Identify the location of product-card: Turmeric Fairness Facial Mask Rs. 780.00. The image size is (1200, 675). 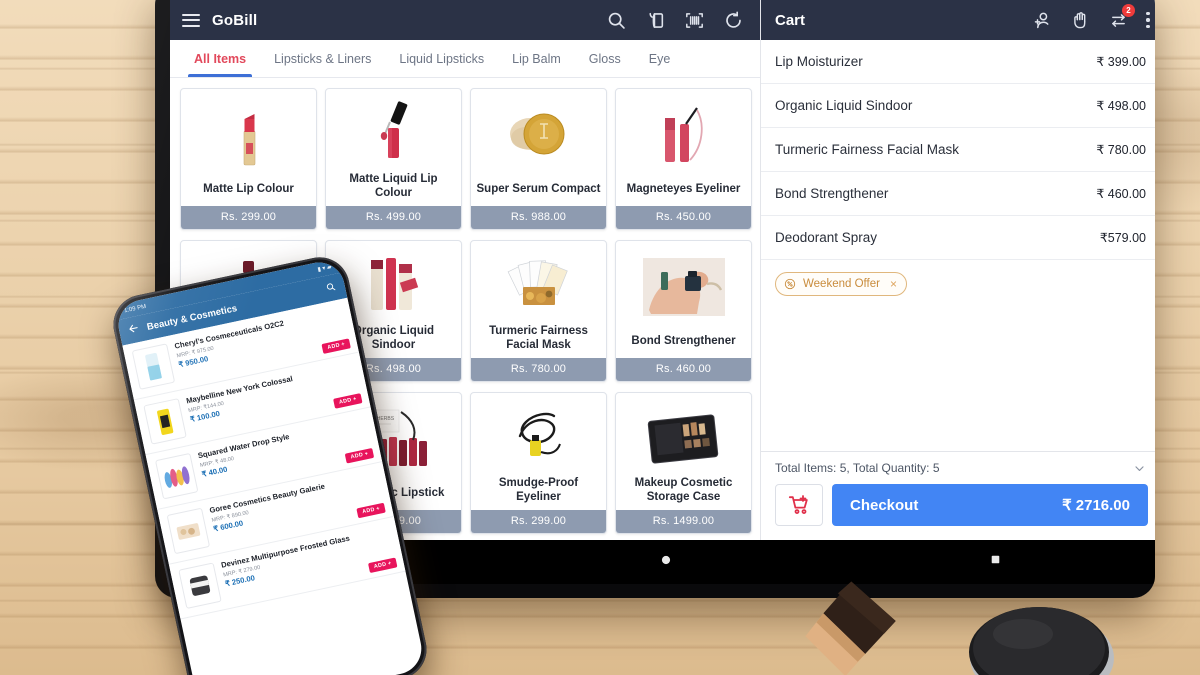
(538, 311).